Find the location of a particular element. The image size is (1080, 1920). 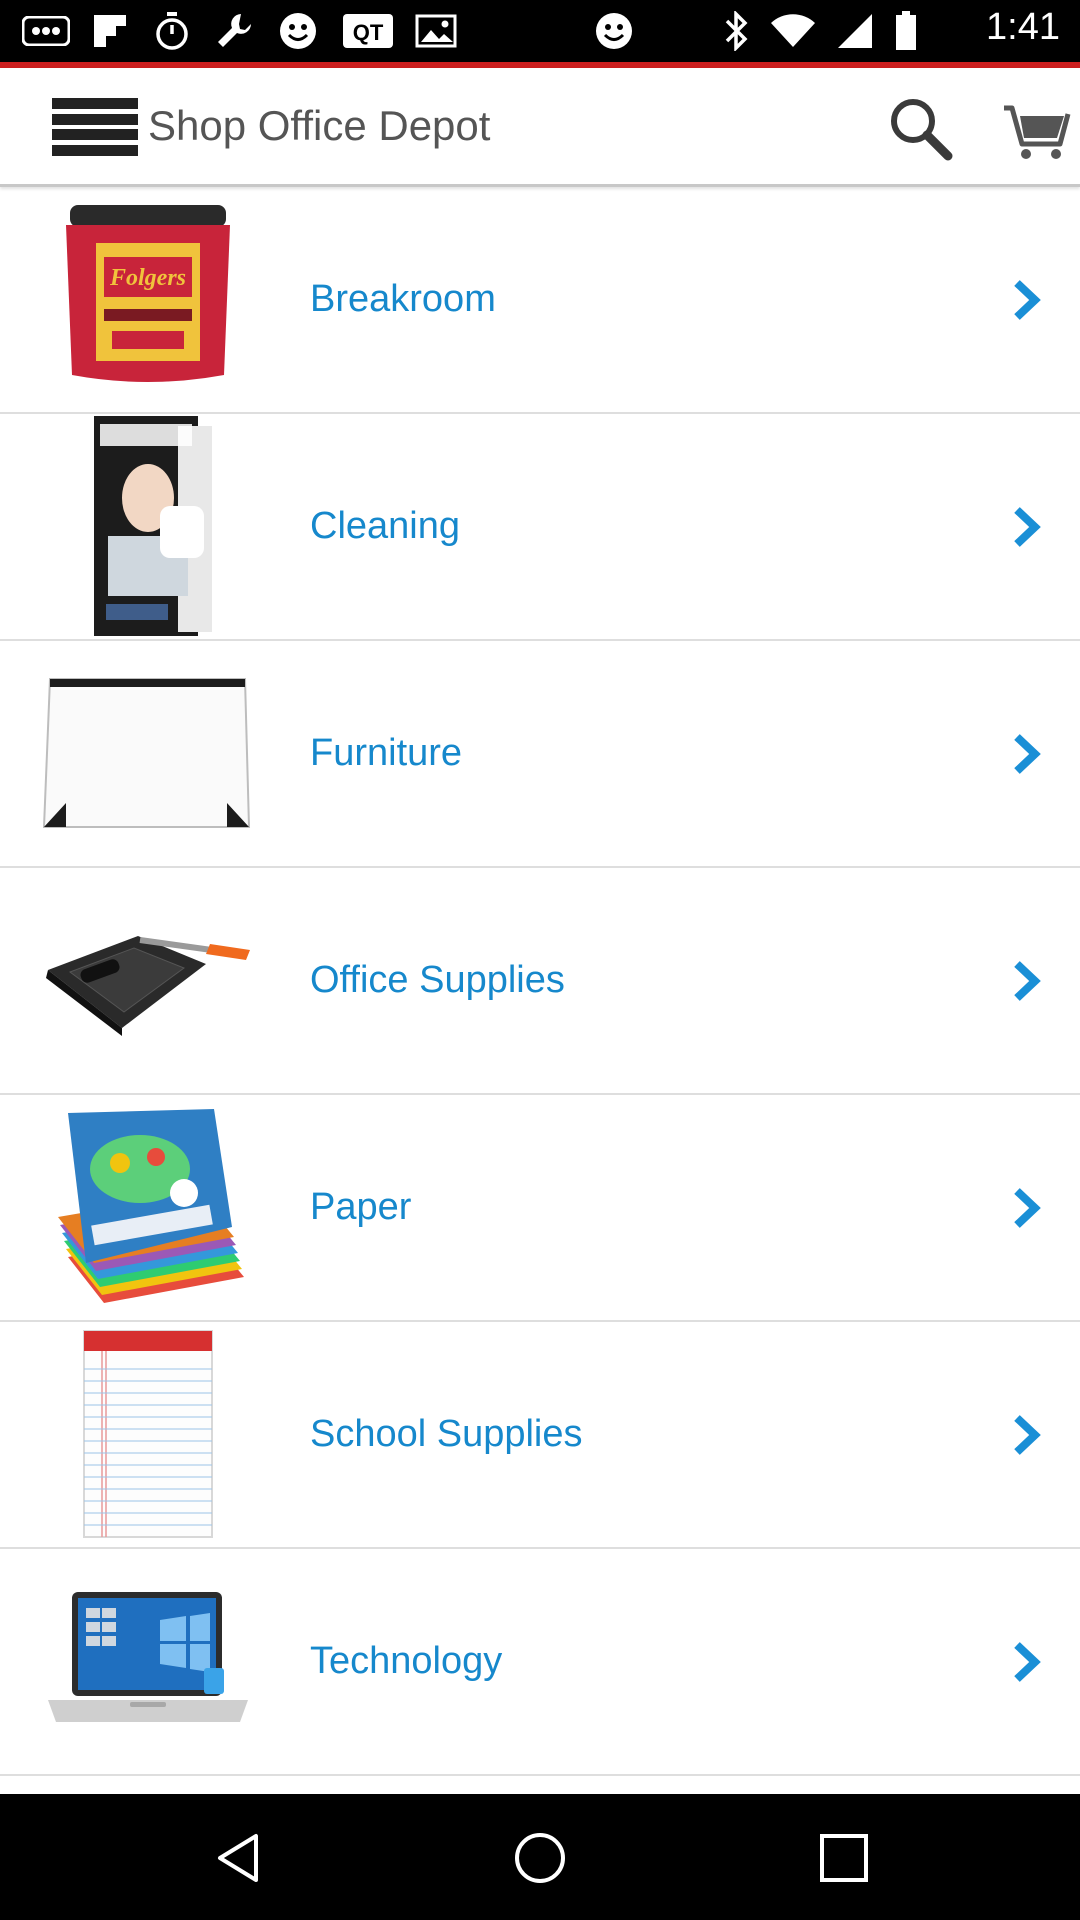

svg-text: QT is located at coordinates (368, 32).